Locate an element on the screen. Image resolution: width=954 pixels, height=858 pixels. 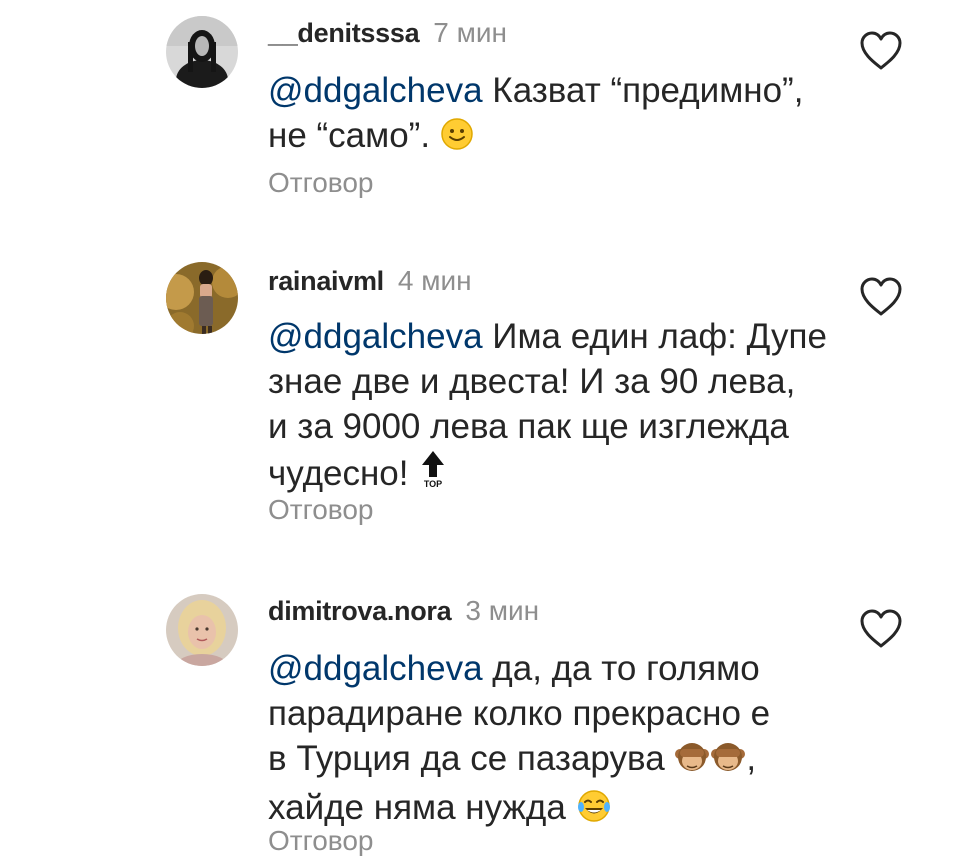
username: __denitsssa is located at coordinates (344, 33).